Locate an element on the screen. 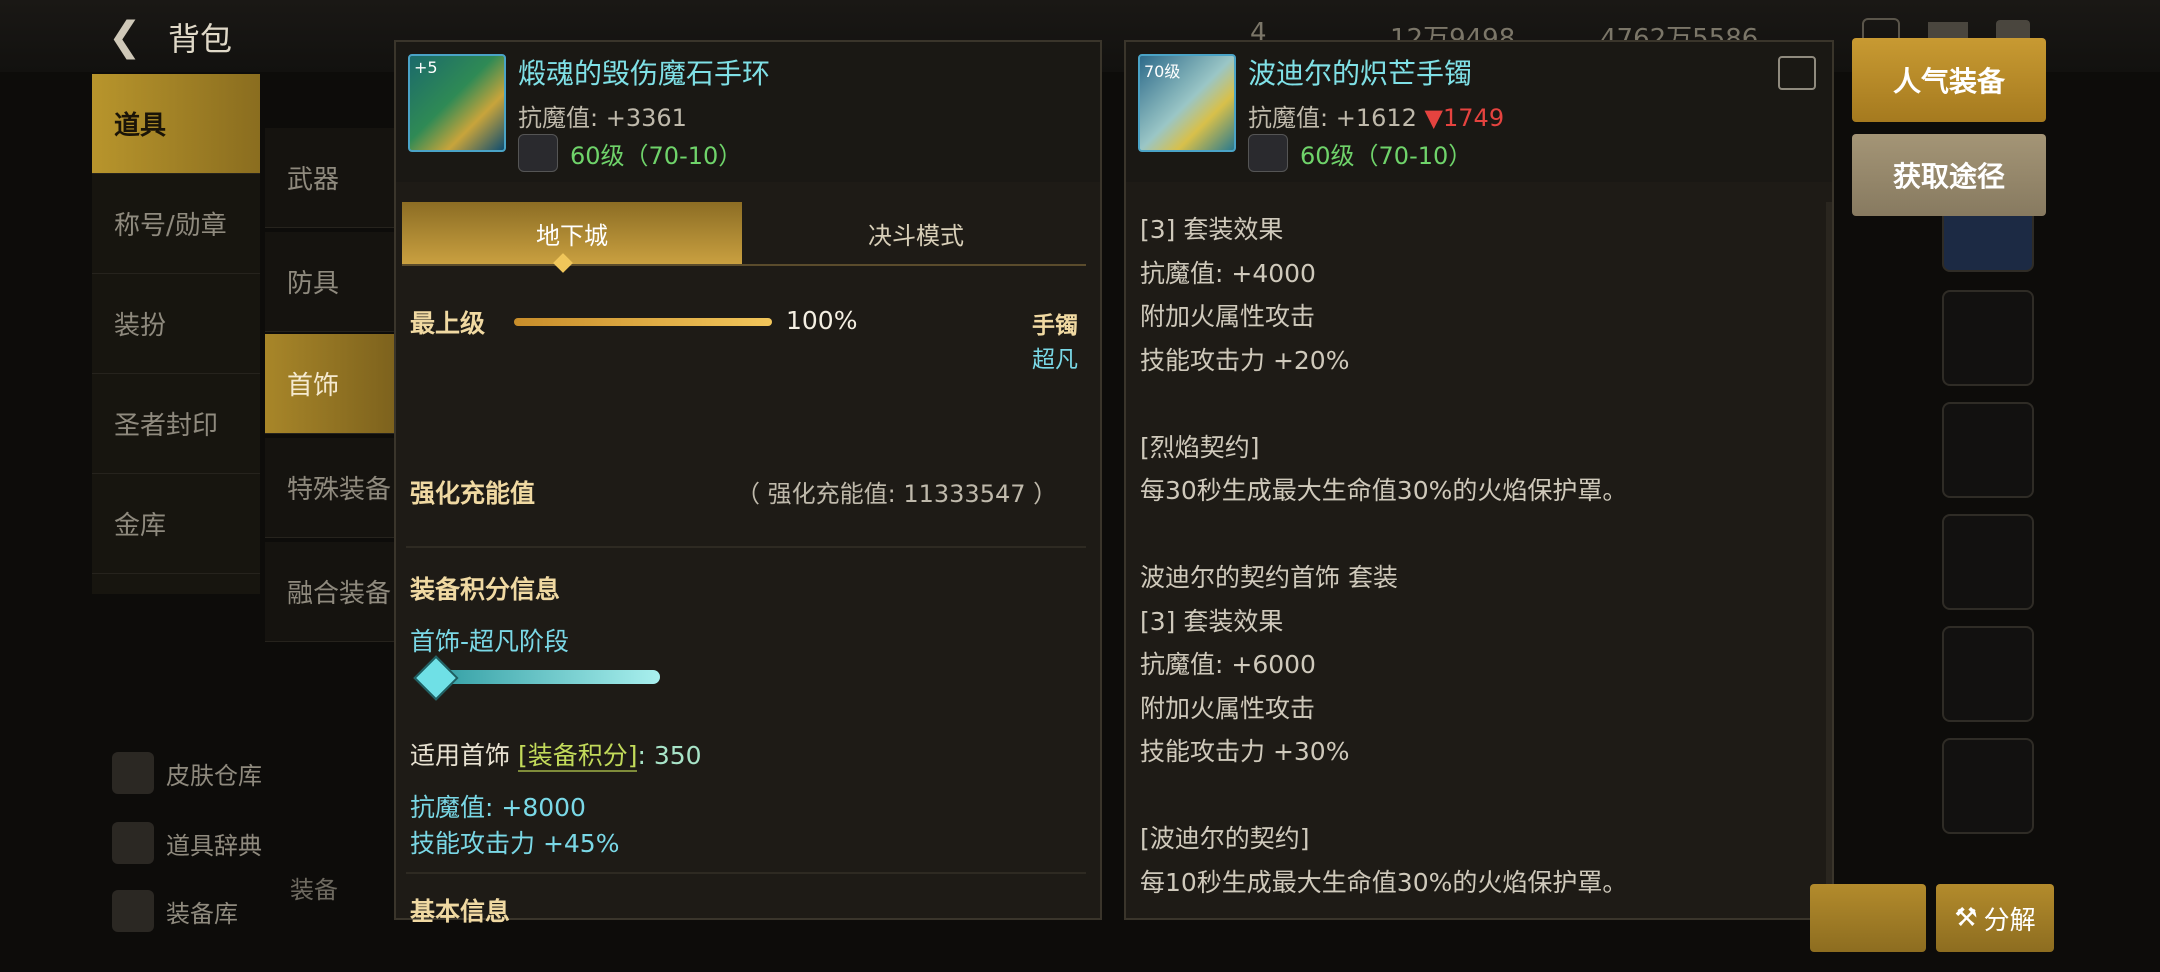 The width and height of the screenshot is (2160, 972). text-line: 技能攻击力 +20% is located at coordinates (1245, 360).